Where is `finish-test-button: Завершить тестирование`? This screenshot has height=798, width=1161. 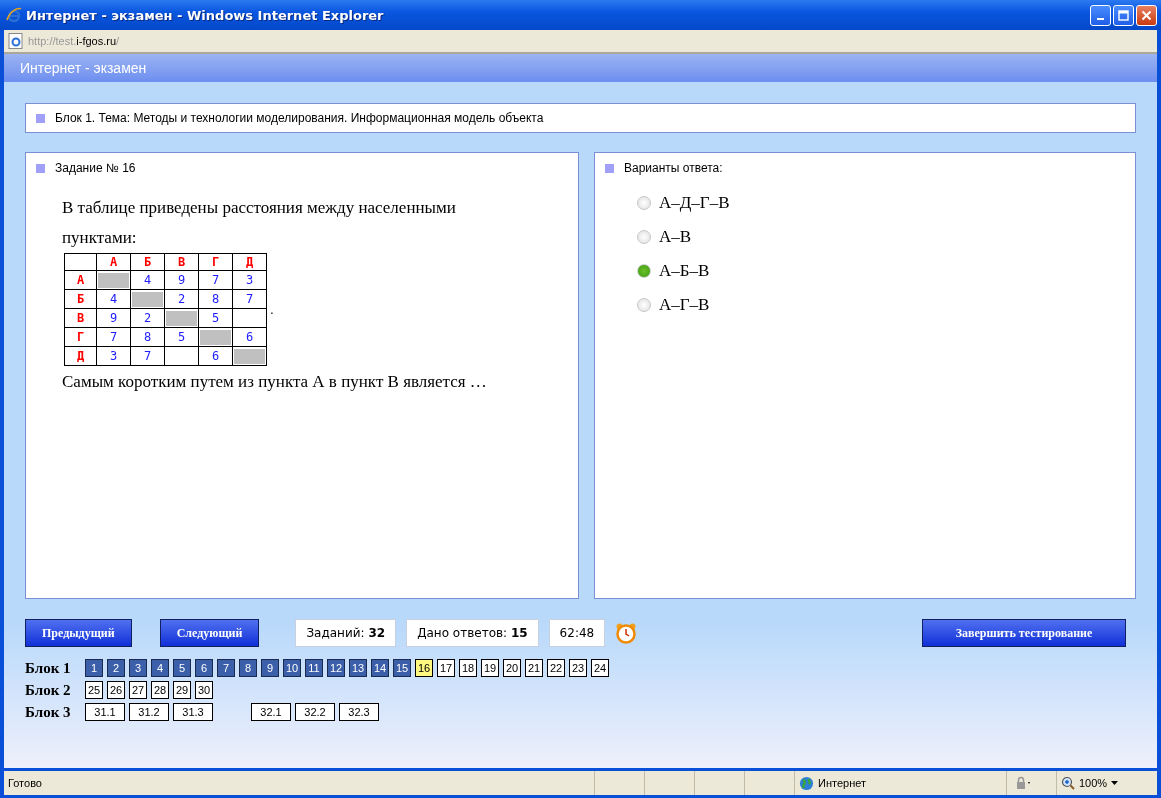
finish-test-button: Завершить тестирование is located at coordinates (1024, 633).